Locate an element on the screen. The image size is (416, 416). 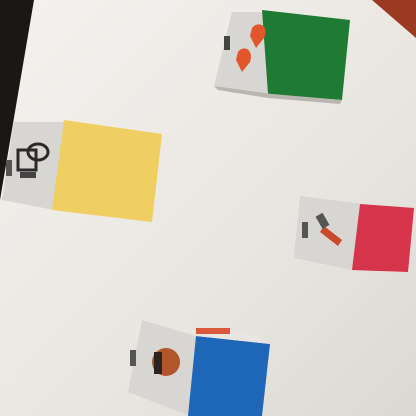
blue-block-color-face is located at coordinates (229, 376).